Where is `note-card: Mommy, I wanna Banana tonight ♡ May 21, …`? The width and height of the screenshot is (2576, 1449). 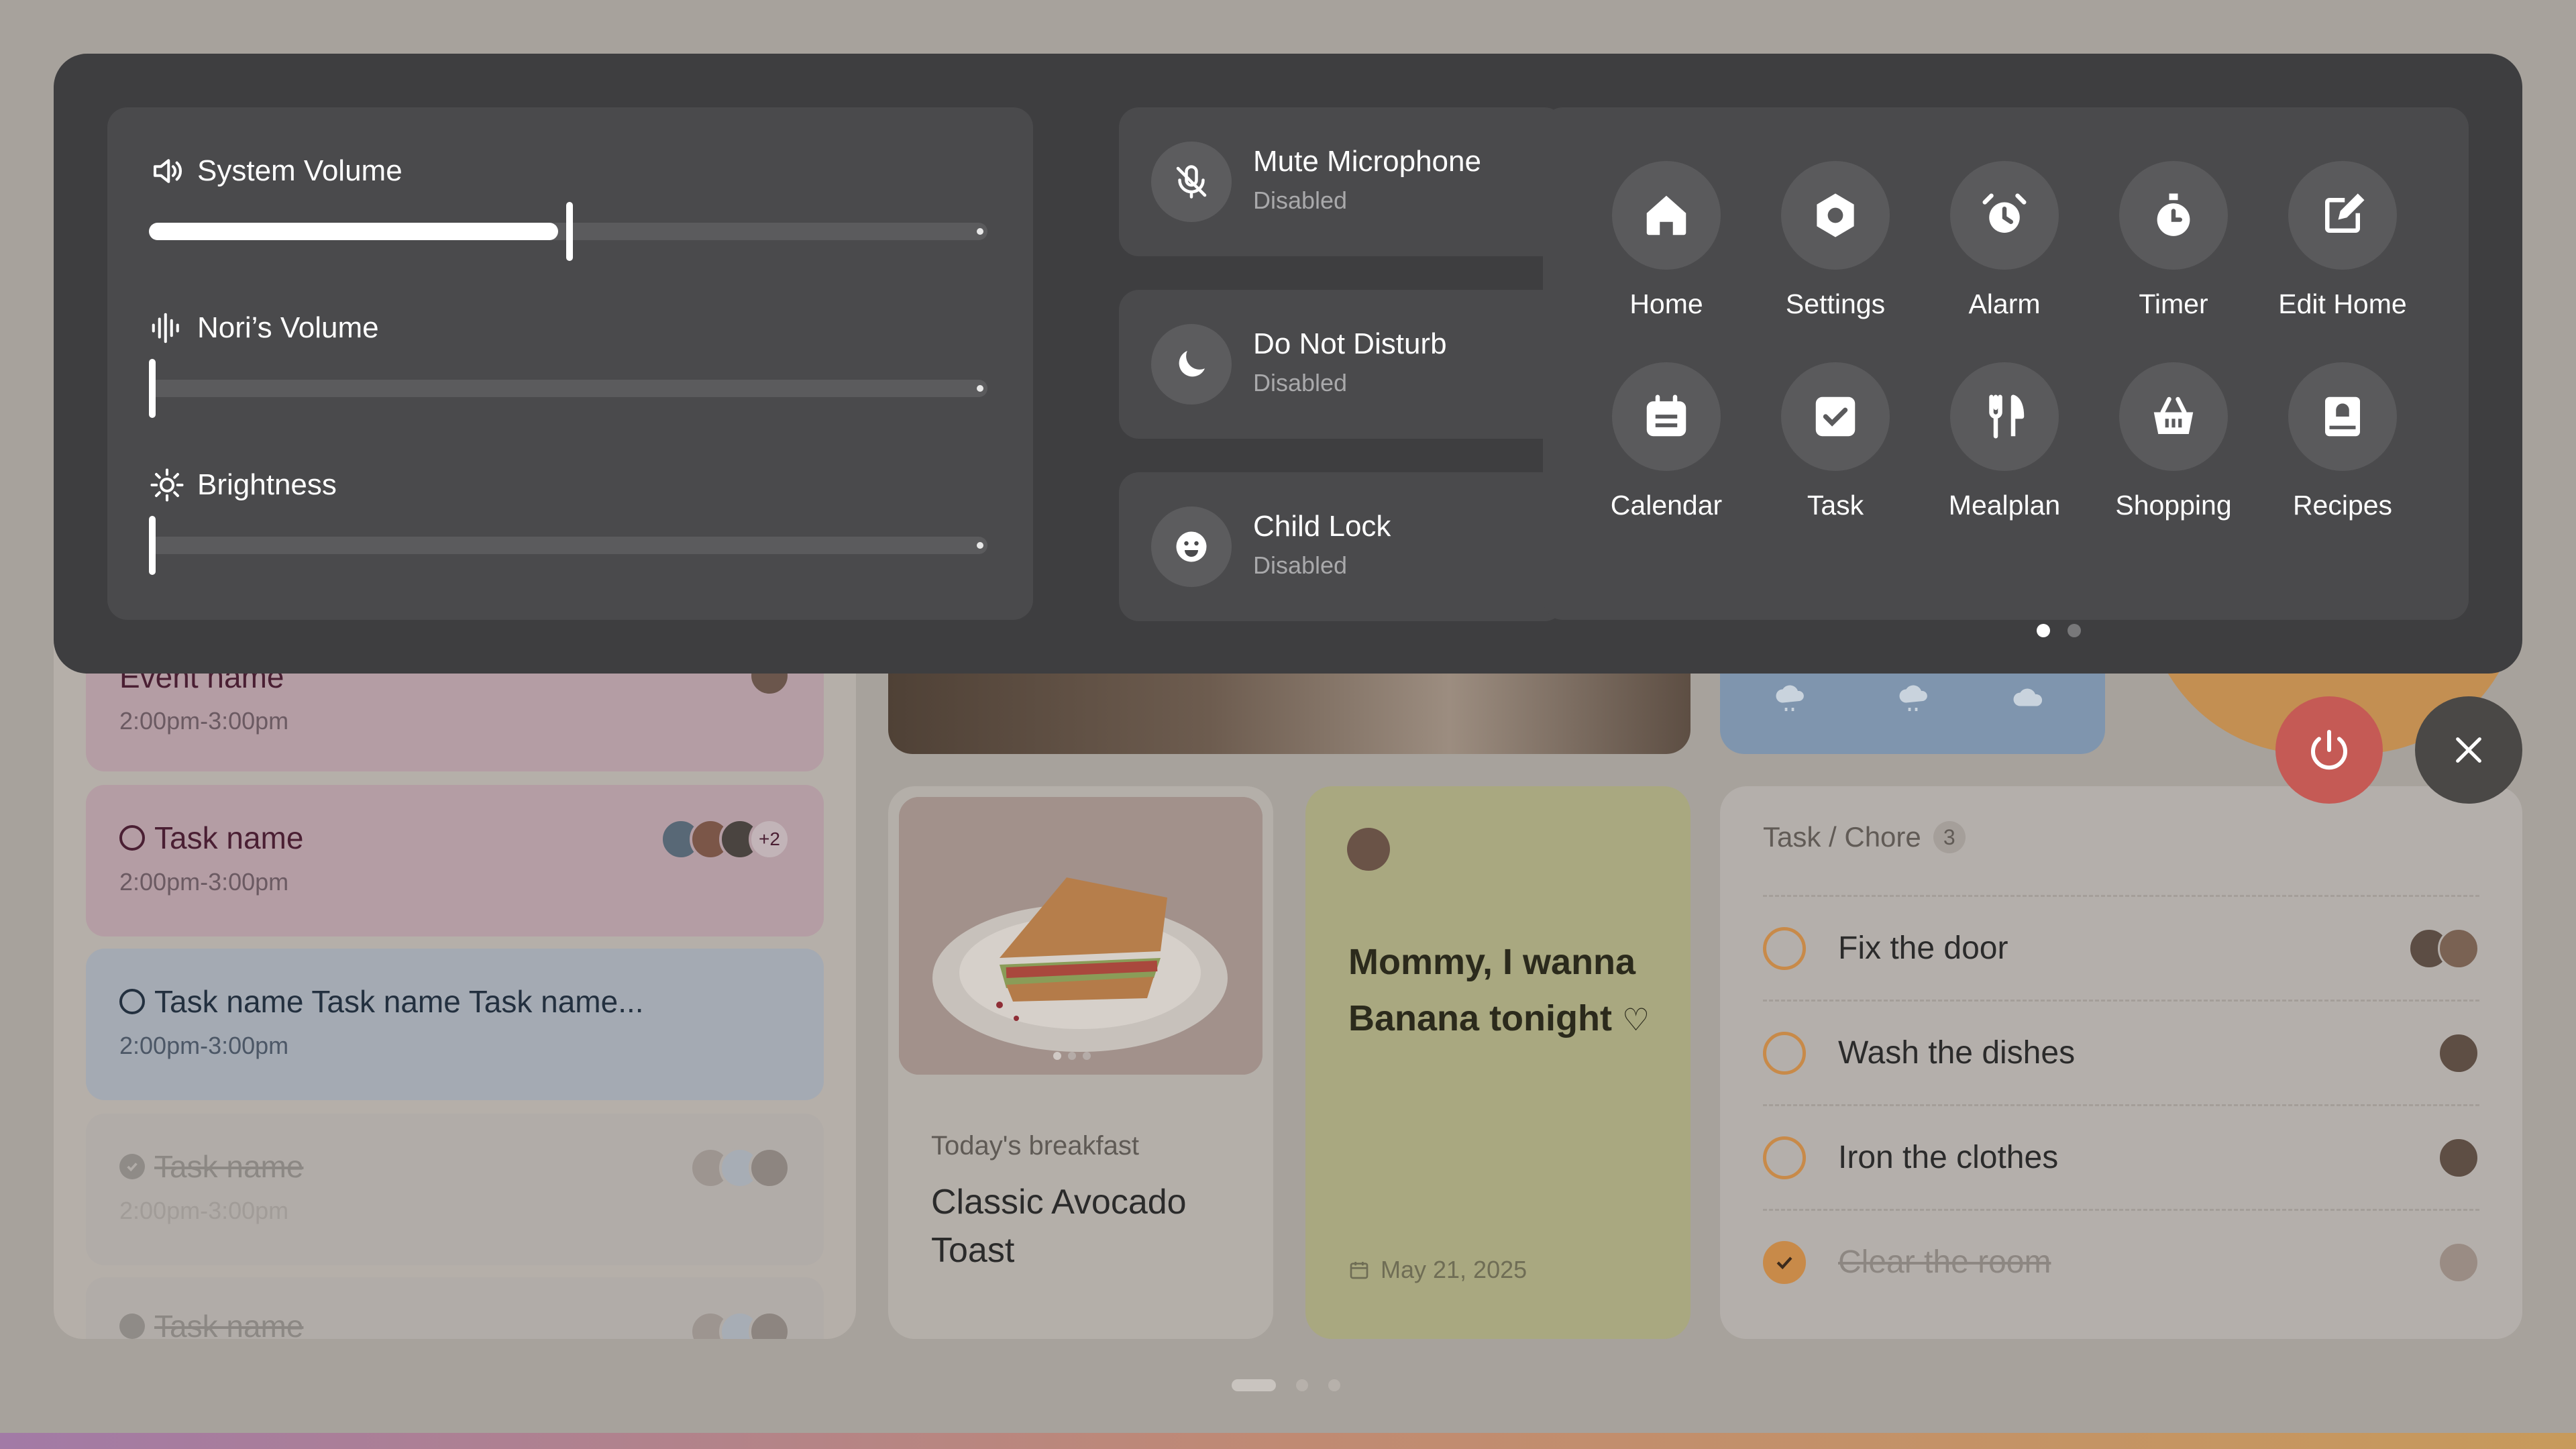 note-card: Mommy, I wanna Banana tonight ♡ May 21, … is located at coordinates (1497, 1062).